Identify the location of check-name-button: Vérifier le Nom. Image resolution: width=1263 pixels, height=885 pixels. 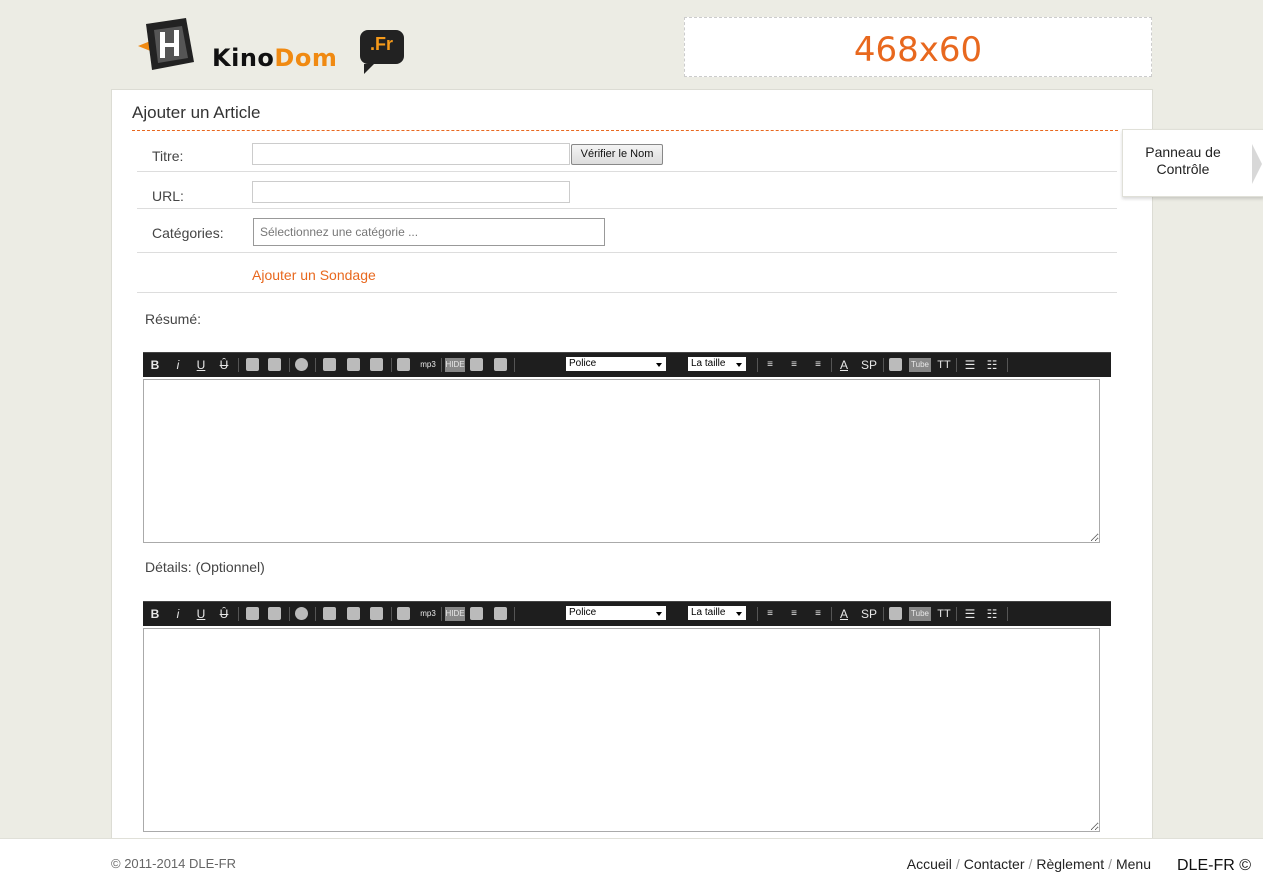
(617, 154).